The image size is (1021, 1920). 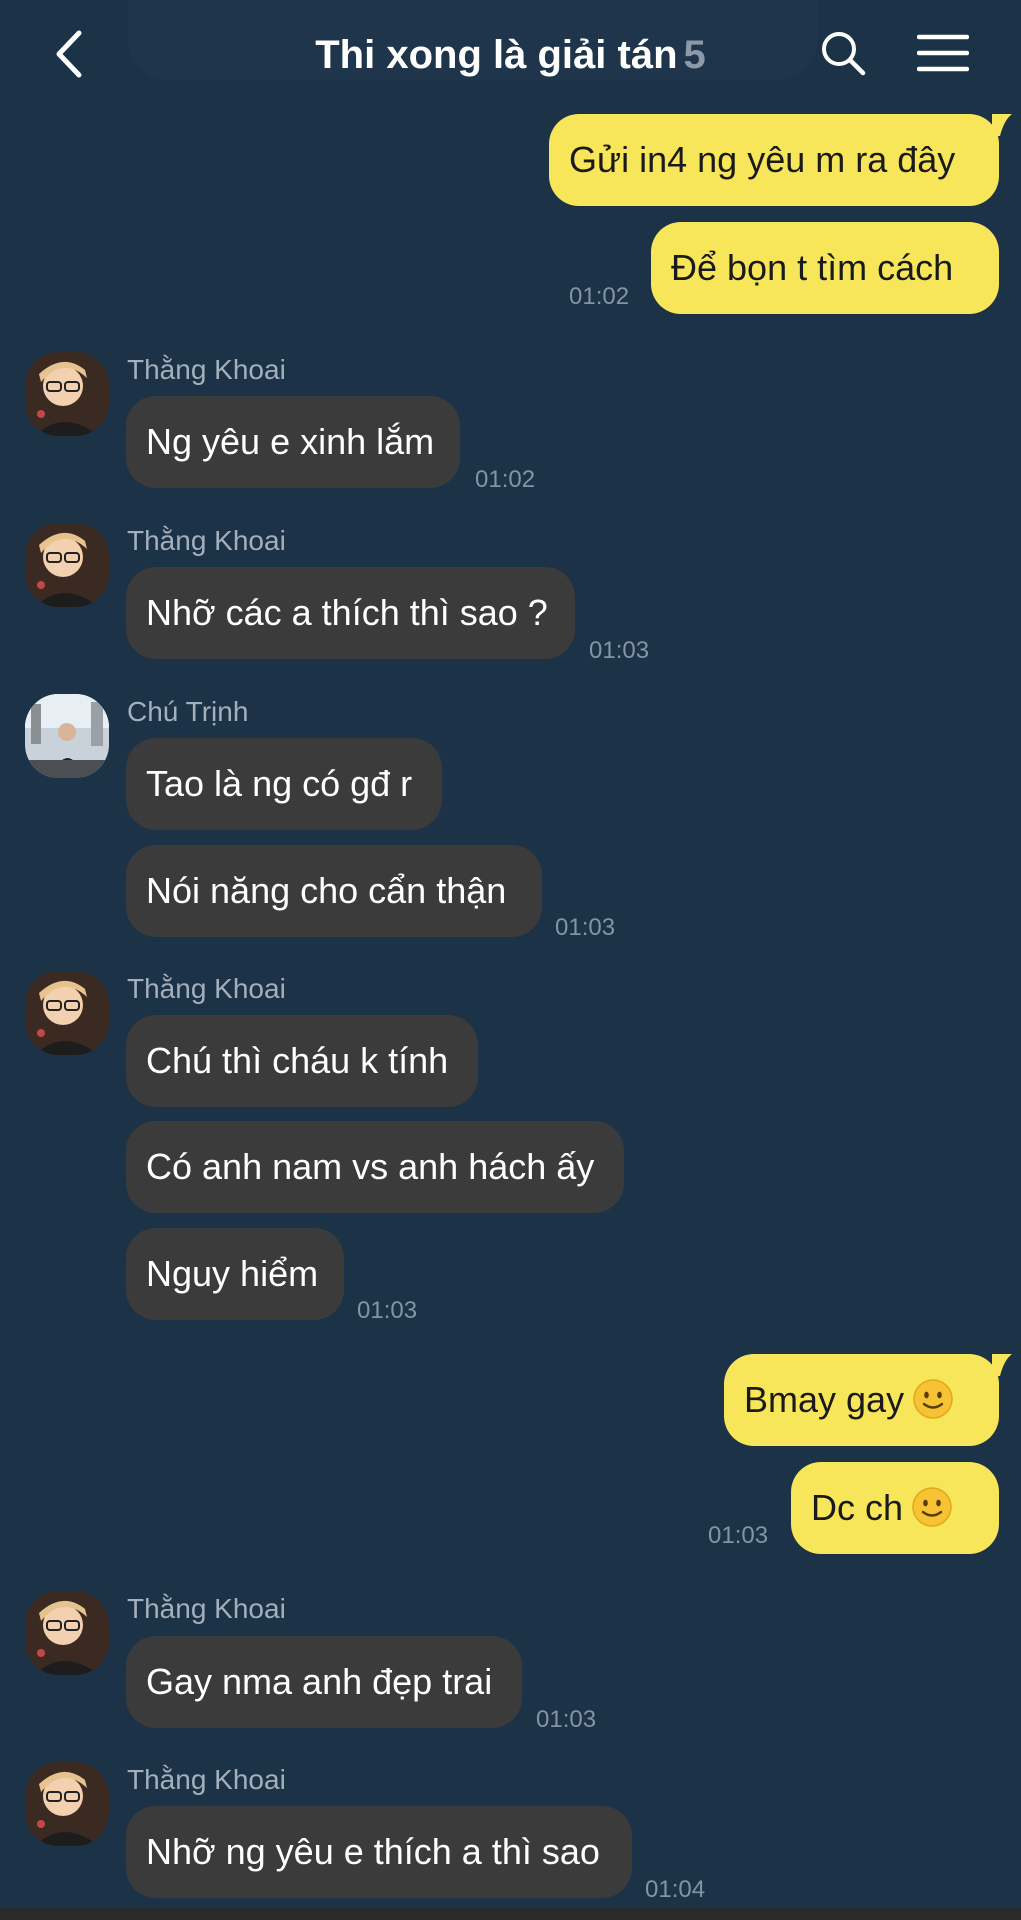 I want to click on message-text: Nguy hiểm, so click(x=232, y=1273).